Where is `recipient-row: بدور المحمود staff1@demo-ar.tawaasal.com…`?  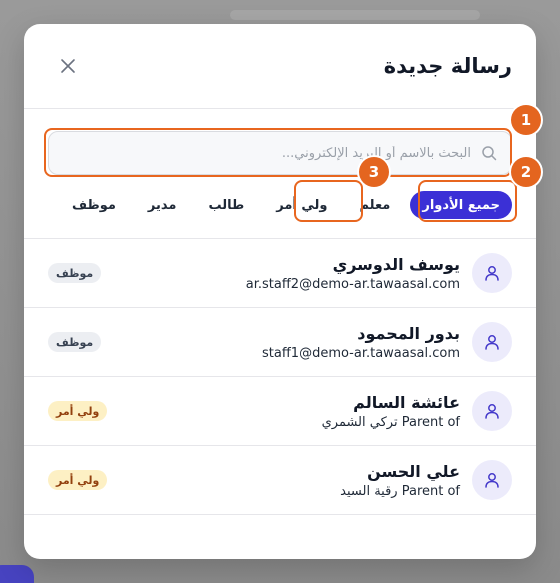 recipient-row: بدور المحمود staff1@demo-ar.tawaasal.com… is located at coordinates (280, 342).